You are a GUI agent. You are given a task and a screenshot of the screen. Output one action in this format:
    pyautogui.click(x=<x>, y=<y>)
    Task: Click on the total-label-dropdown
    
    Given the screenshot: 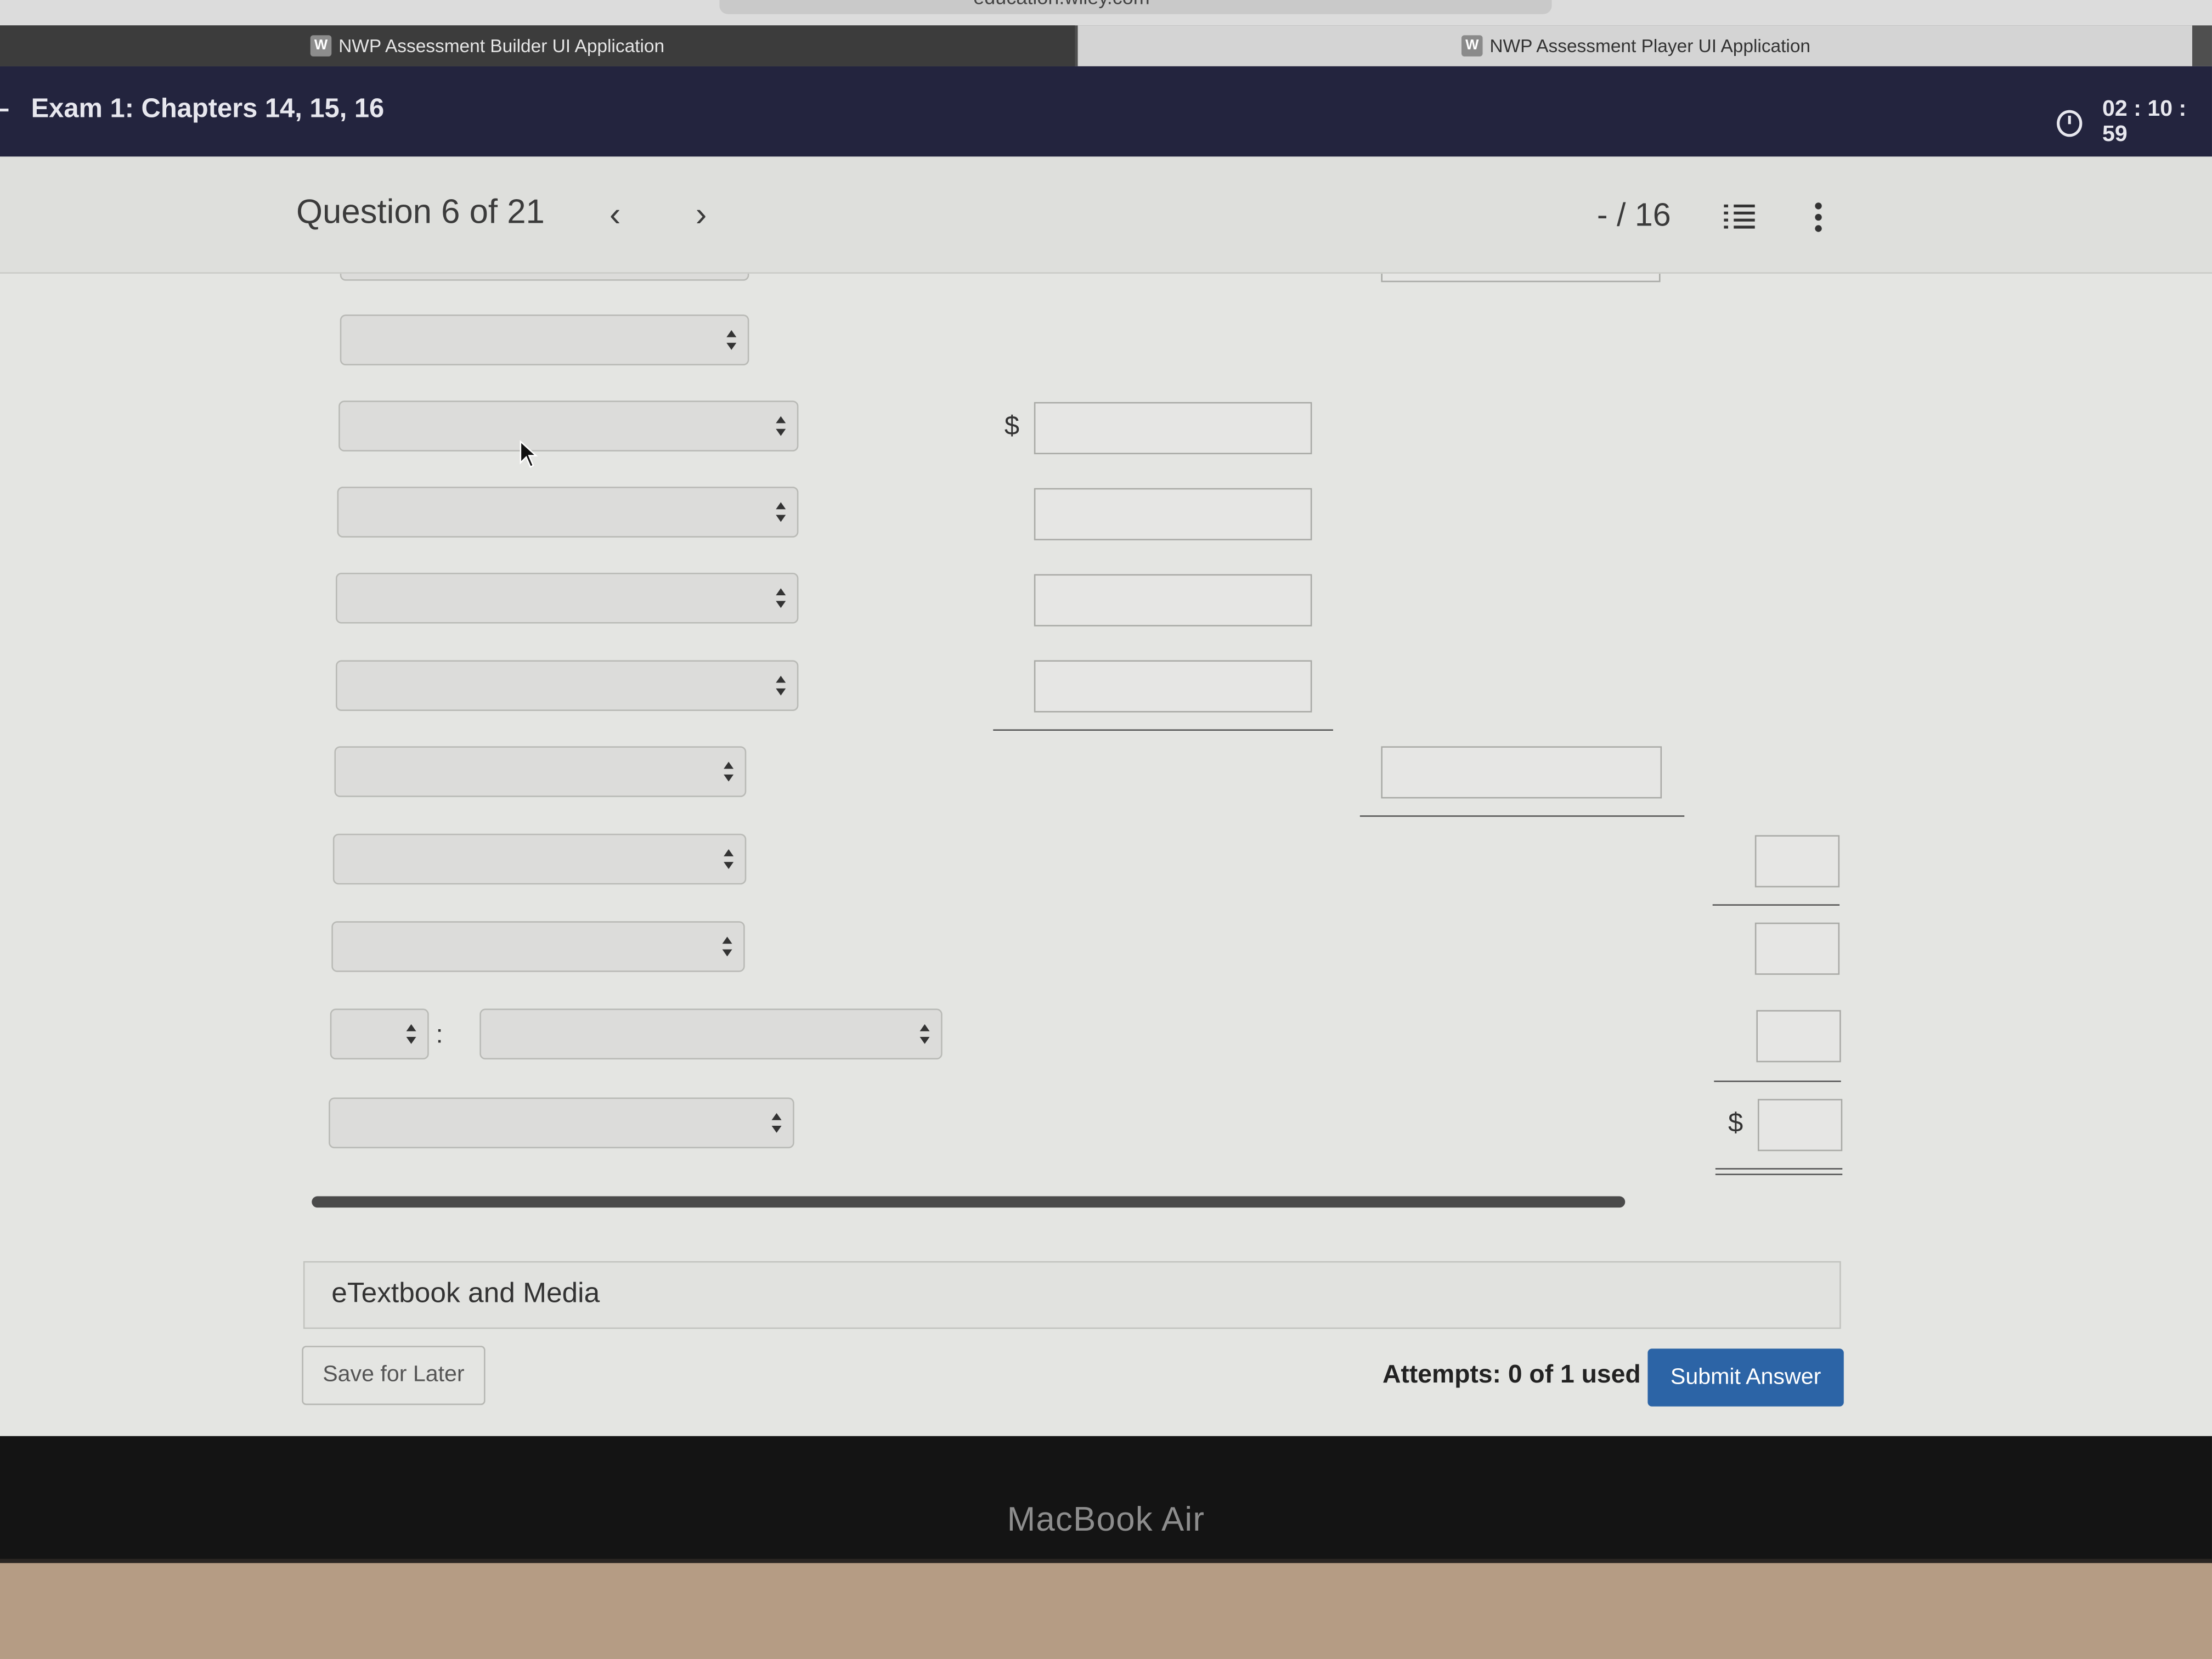 What is the action you would take?
    pyautogui.click(x=561, y=1123)
    